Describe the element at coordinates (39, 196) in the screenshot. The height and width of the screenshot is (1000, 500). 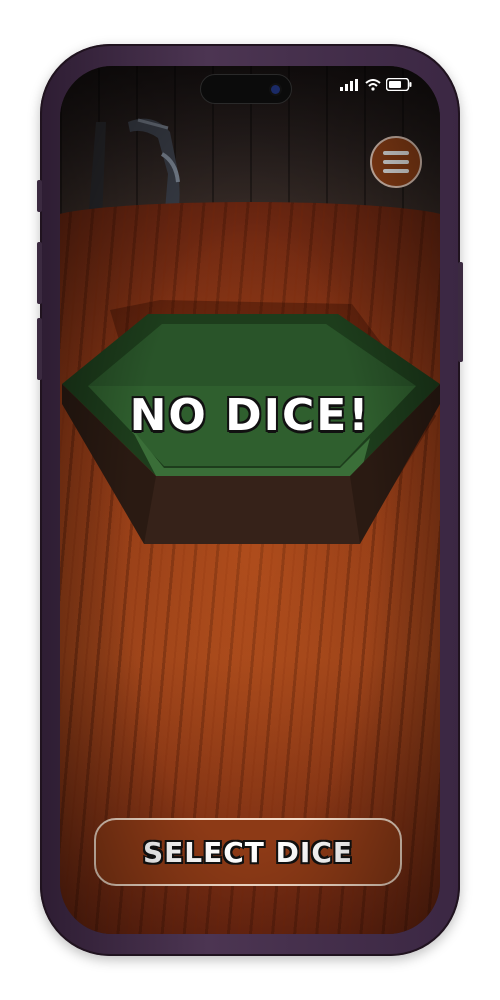
I see `side-button-silent` at that location.